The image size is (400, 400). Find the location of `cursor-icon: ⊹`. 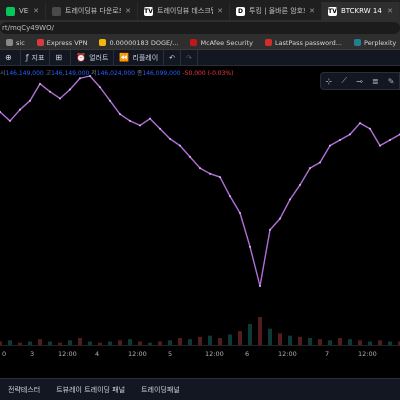

cursor-icon: ⊹ is located at coordinates (329, 81).